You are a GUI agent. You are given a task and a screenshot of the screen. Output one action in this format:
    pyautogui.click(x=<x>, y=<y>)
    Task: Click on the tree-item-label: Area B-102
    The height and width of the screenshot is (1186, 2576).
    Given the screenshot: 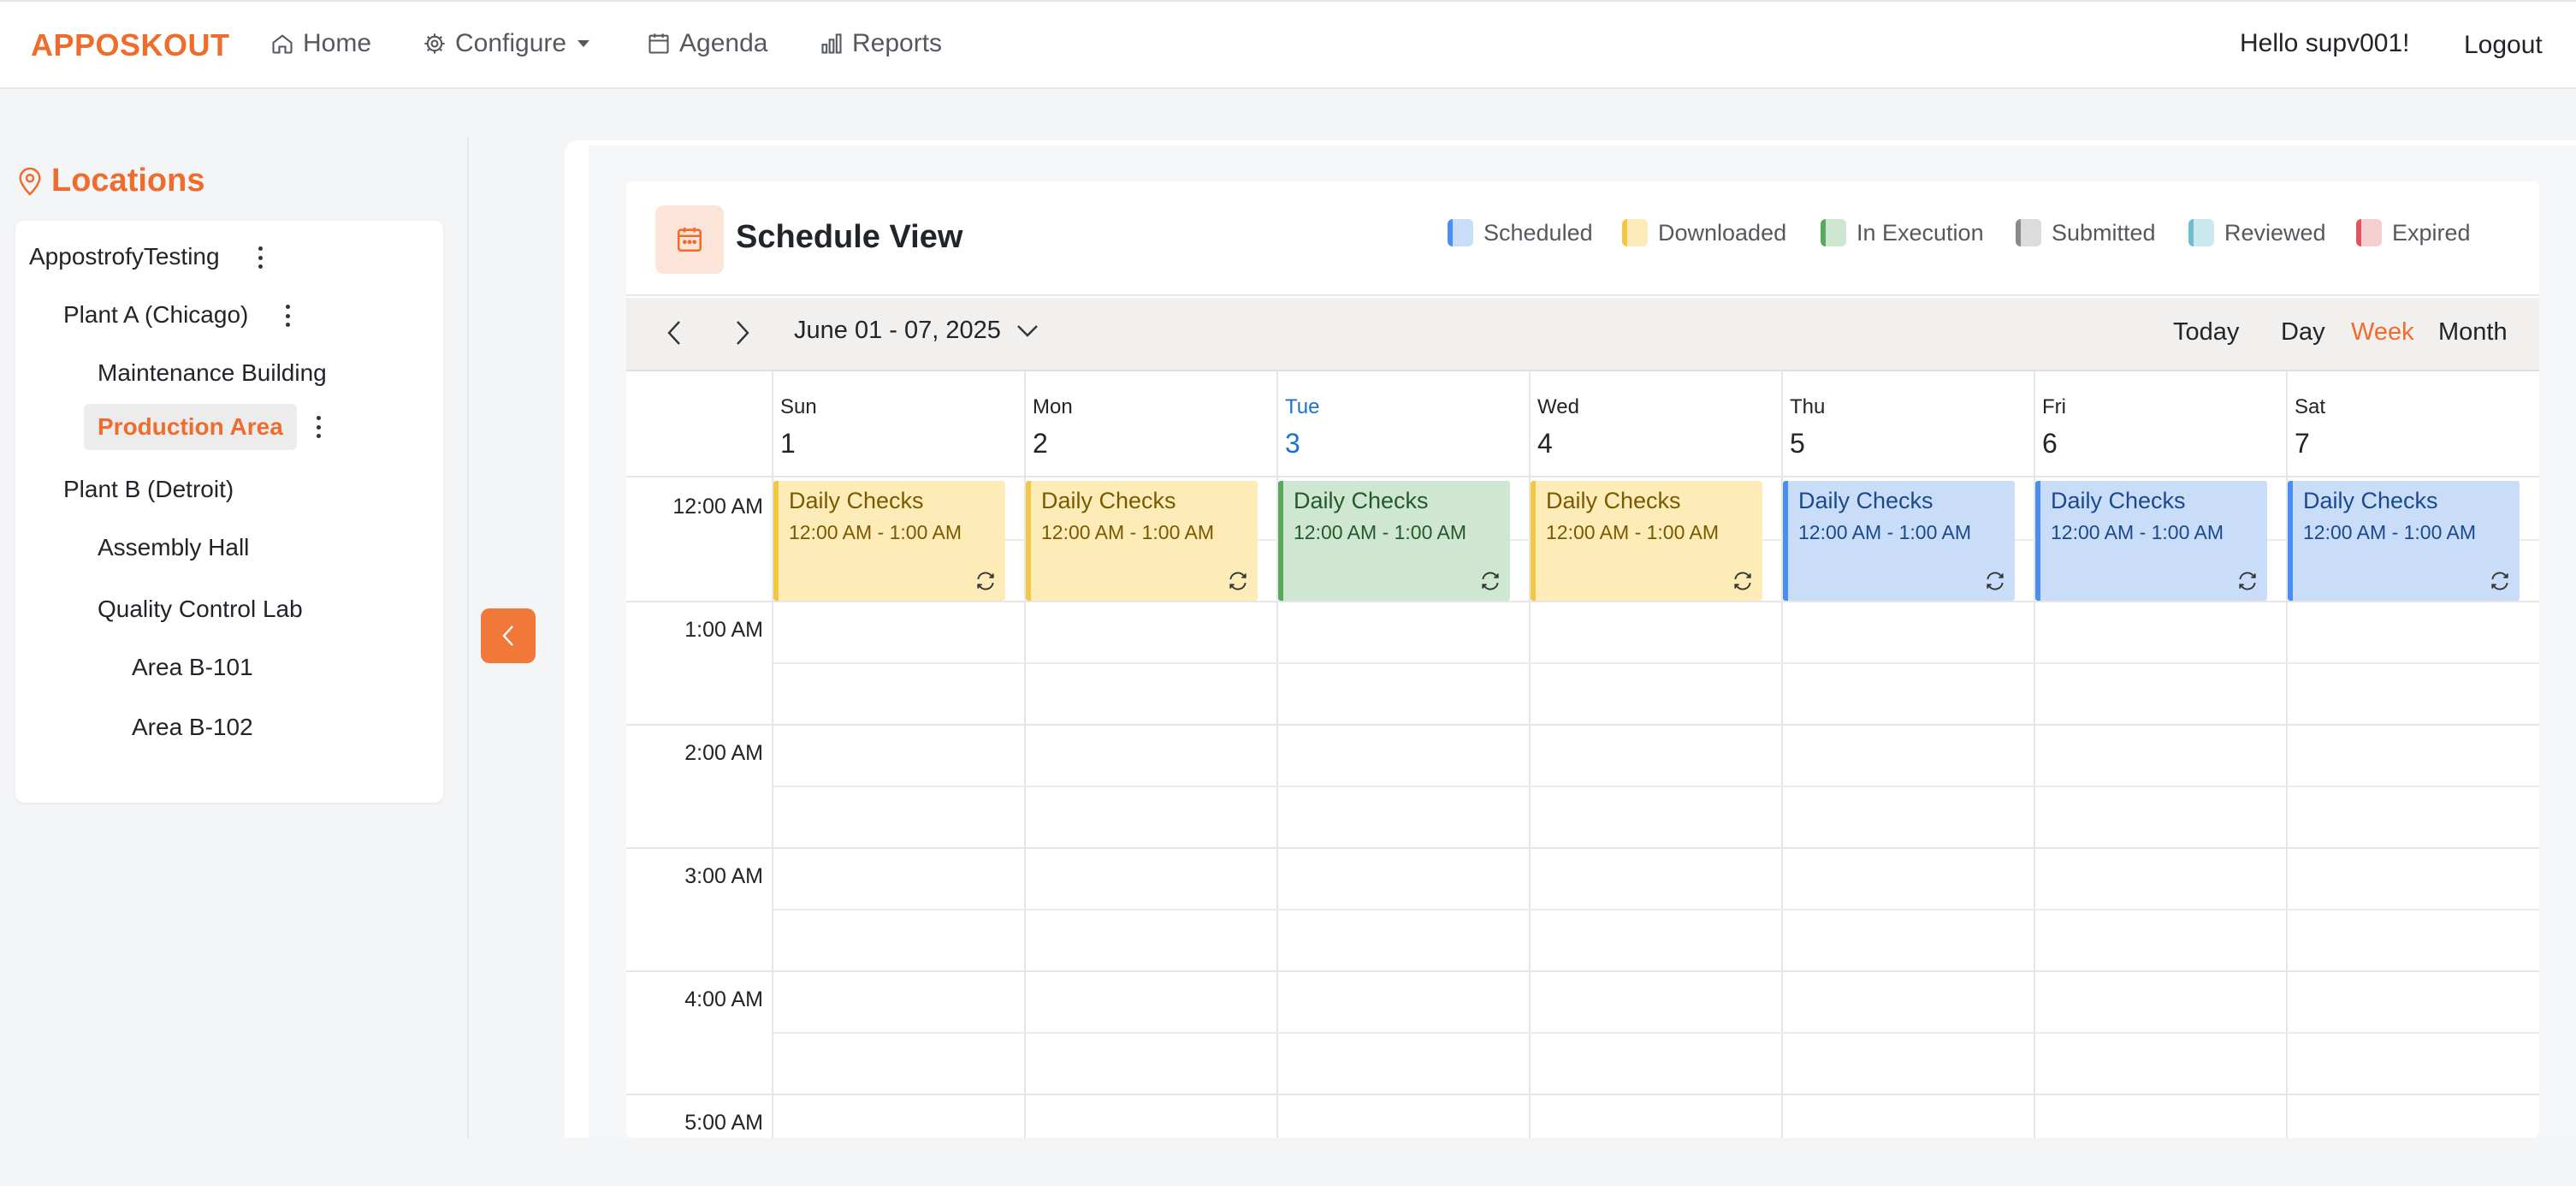 What is the action you would take?
    pyautogui.click(x=192, y=727)
    